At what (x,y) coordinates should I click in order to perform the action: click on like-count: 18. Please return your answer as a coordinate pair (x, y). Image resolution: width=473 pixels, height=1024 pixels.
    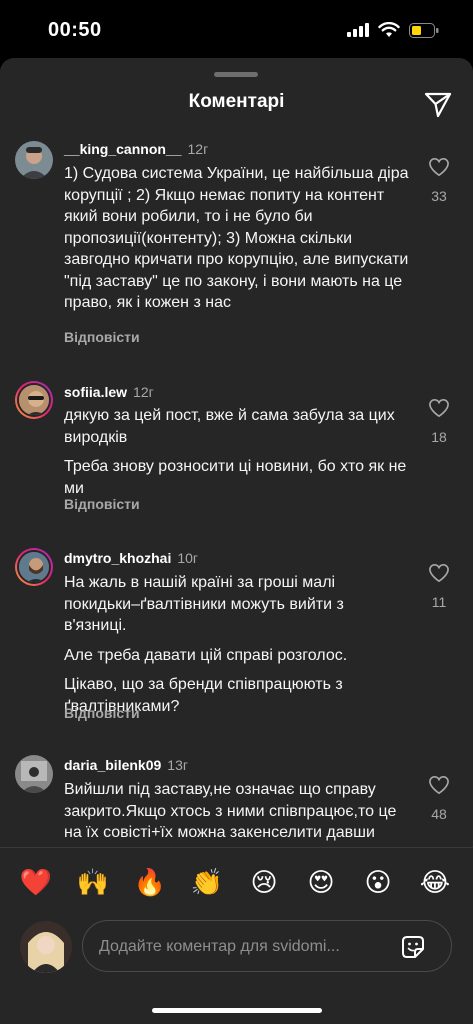
    Looking at the image, I should click on (439, 437).